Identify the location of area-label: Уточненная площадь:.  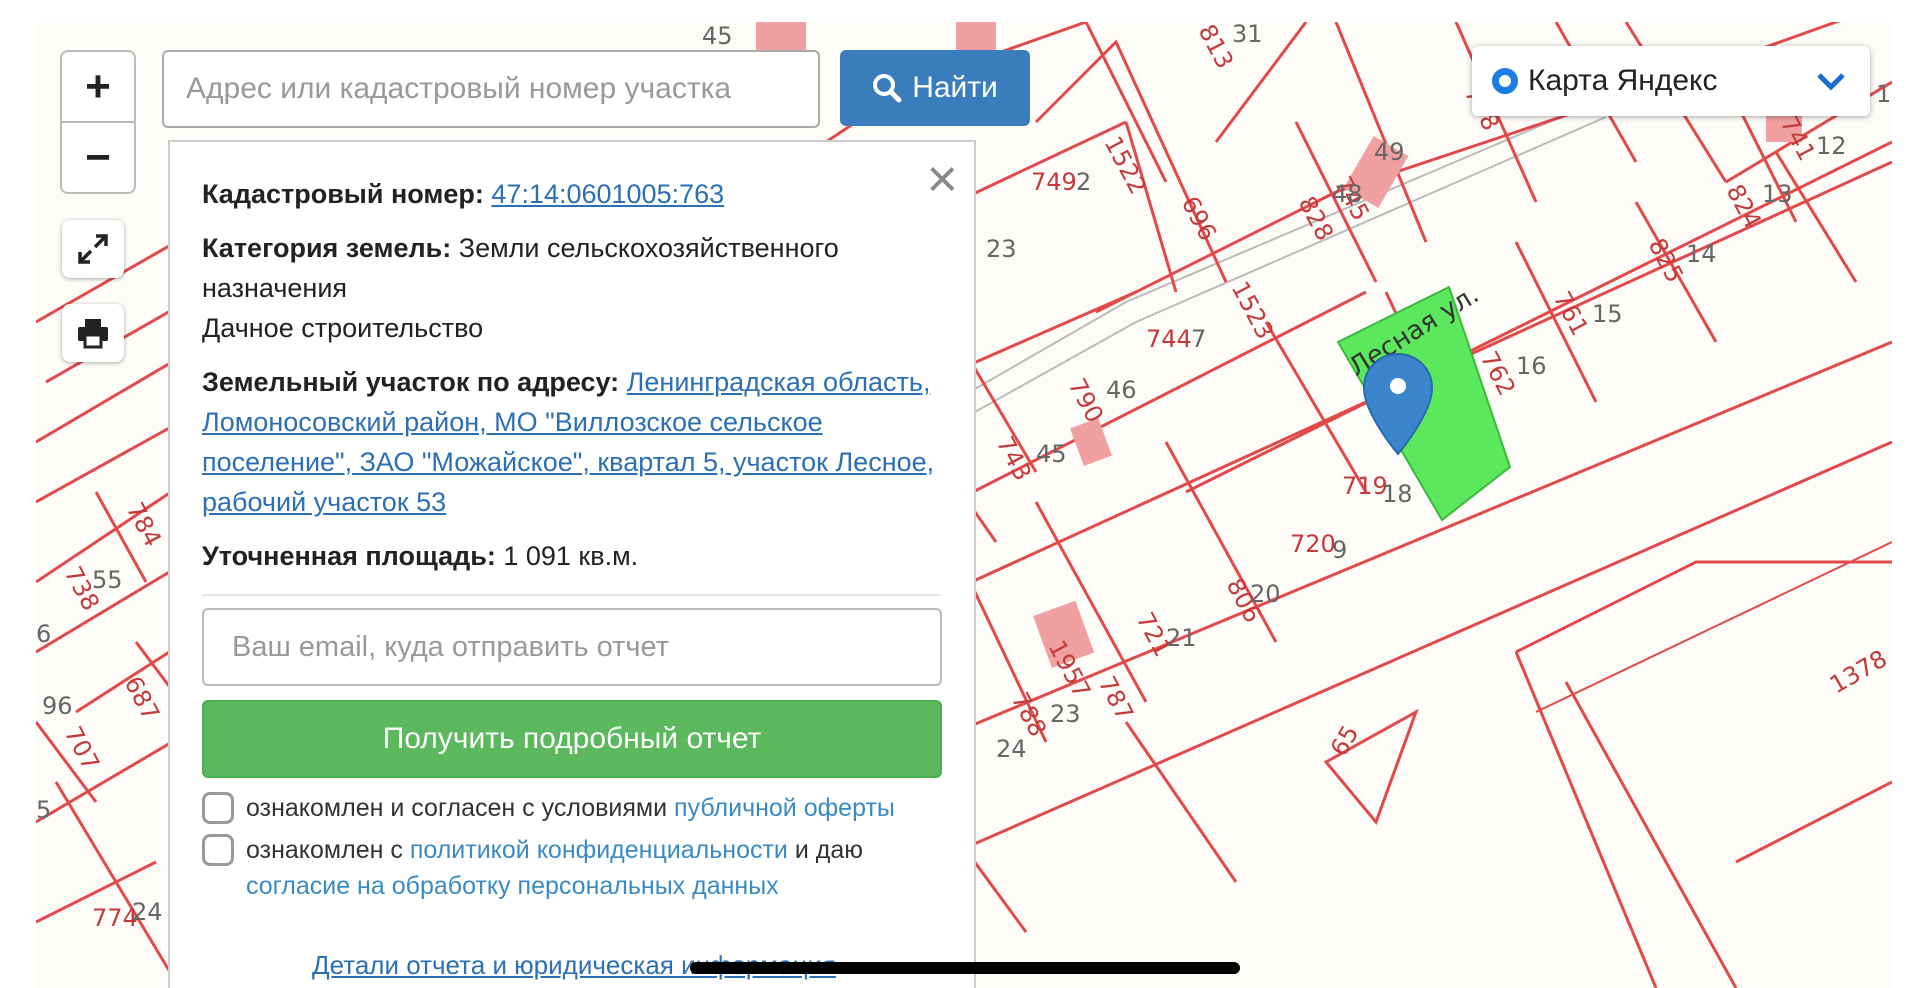
(349, 556).